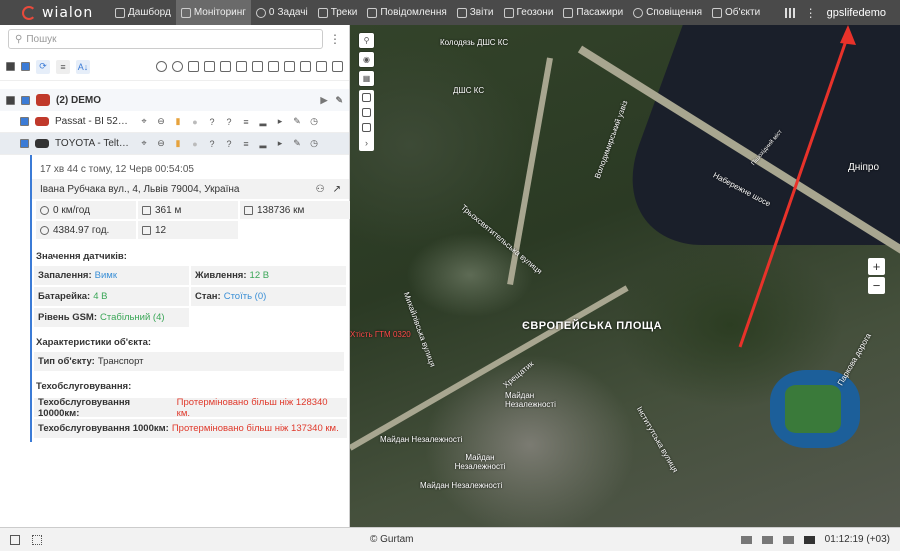 Image resolution: width=900 pixels, height=551 pixels. What do you see at coordinates (876, 285) in the screenshot?
I see `zoom-out-button: −` at bounding box center [876, 285].